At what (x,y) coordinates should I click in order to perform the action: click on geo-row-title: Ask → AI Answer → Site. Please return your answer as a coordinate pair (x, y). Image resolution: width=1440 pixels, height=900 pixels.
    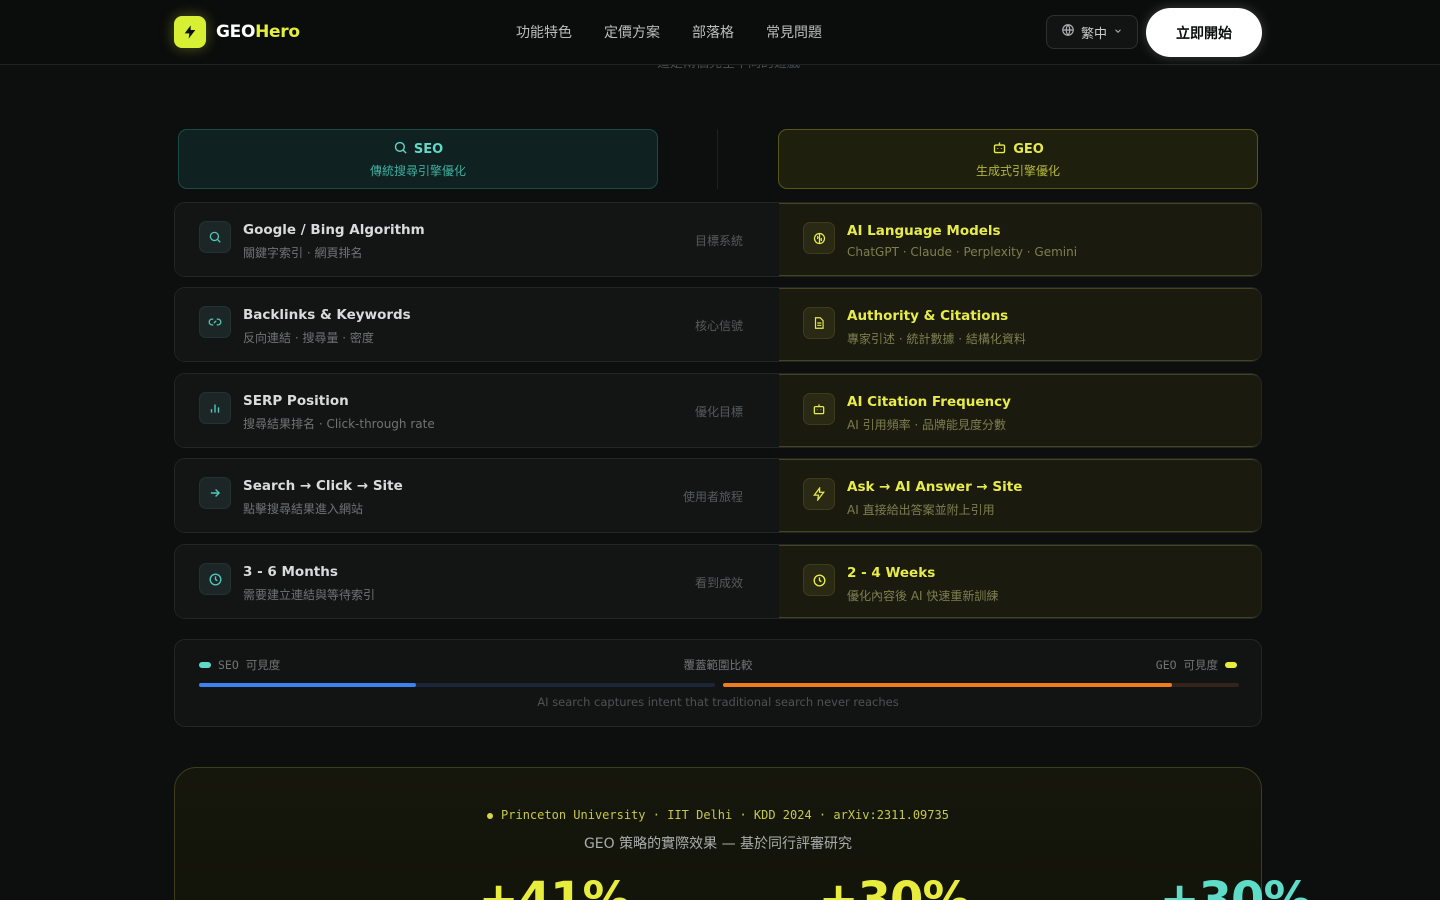
    Looking at the image, I should click on (935, 487).